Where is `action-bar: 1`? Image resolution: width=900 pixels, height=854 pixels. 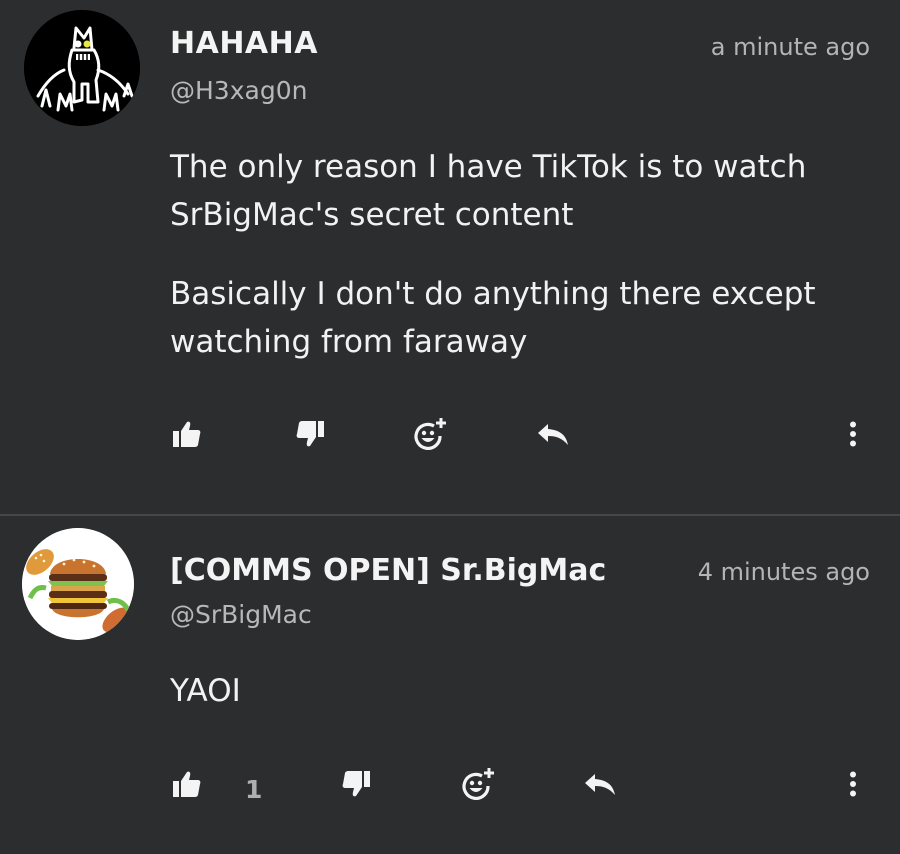 action-bar: 1 is located at coordinates (450, 792).